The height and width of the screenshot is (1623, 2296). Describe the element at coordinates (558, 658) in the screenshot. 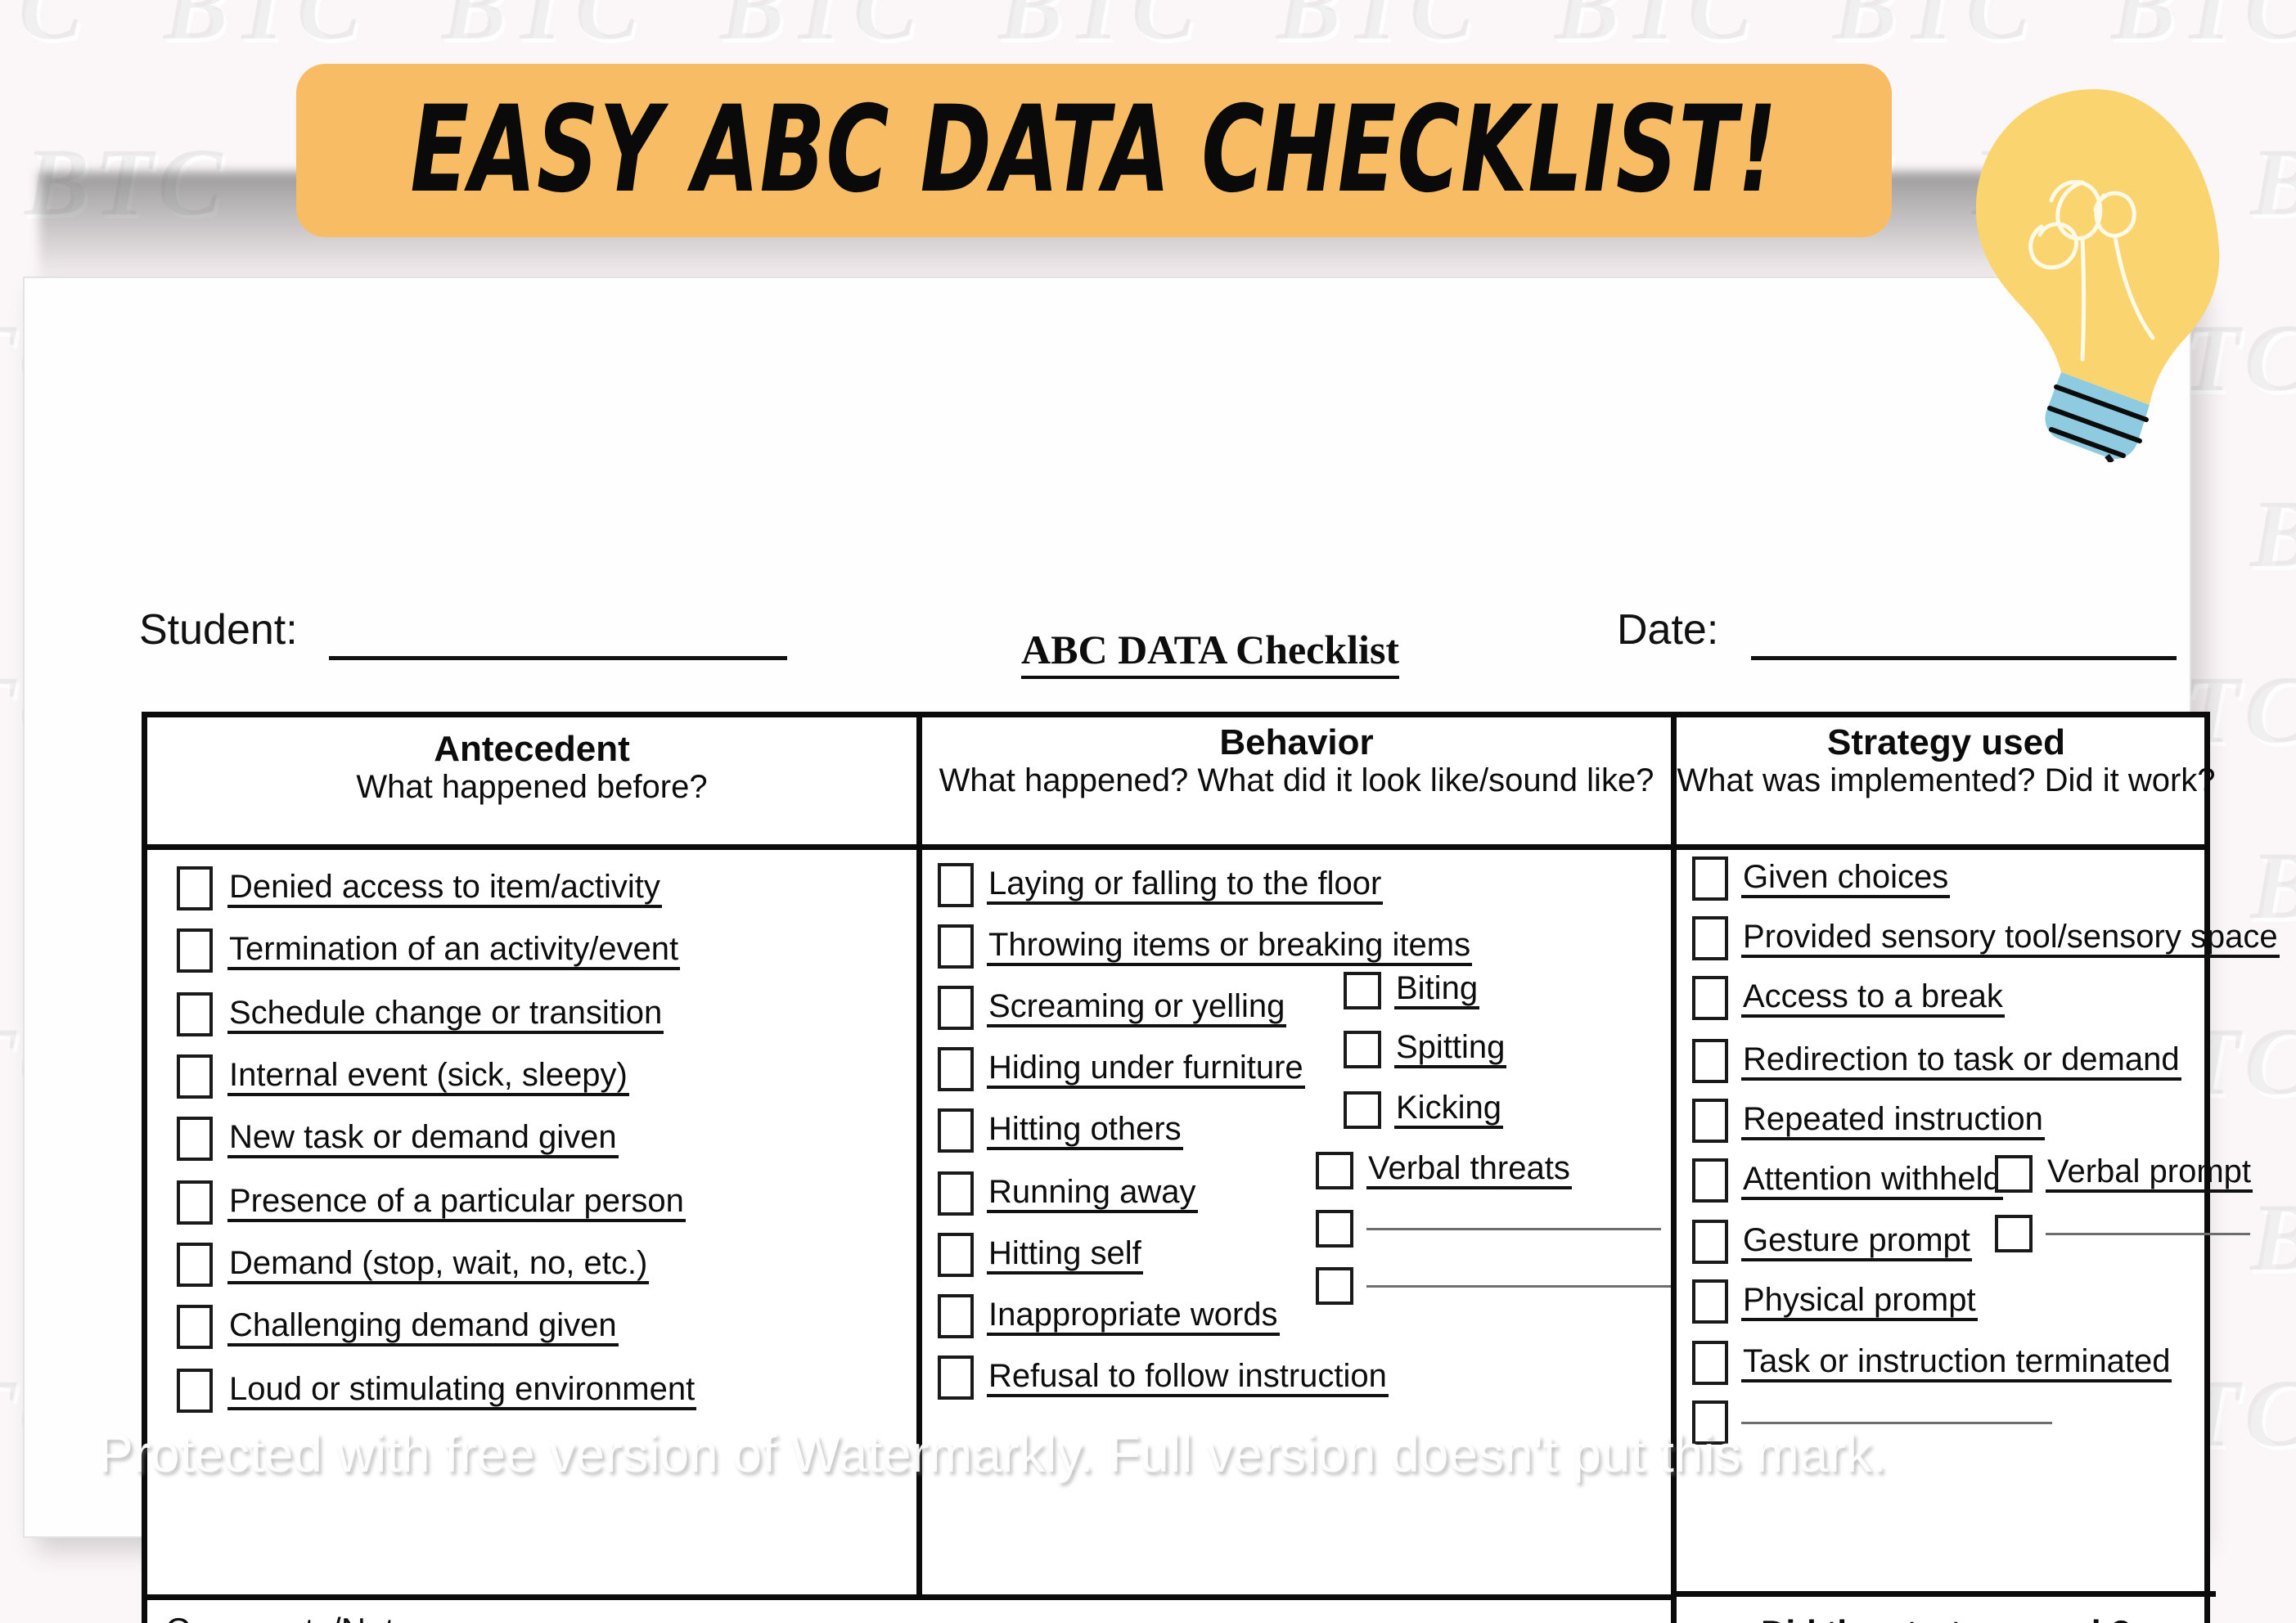

I see `student-input-line` at that location.